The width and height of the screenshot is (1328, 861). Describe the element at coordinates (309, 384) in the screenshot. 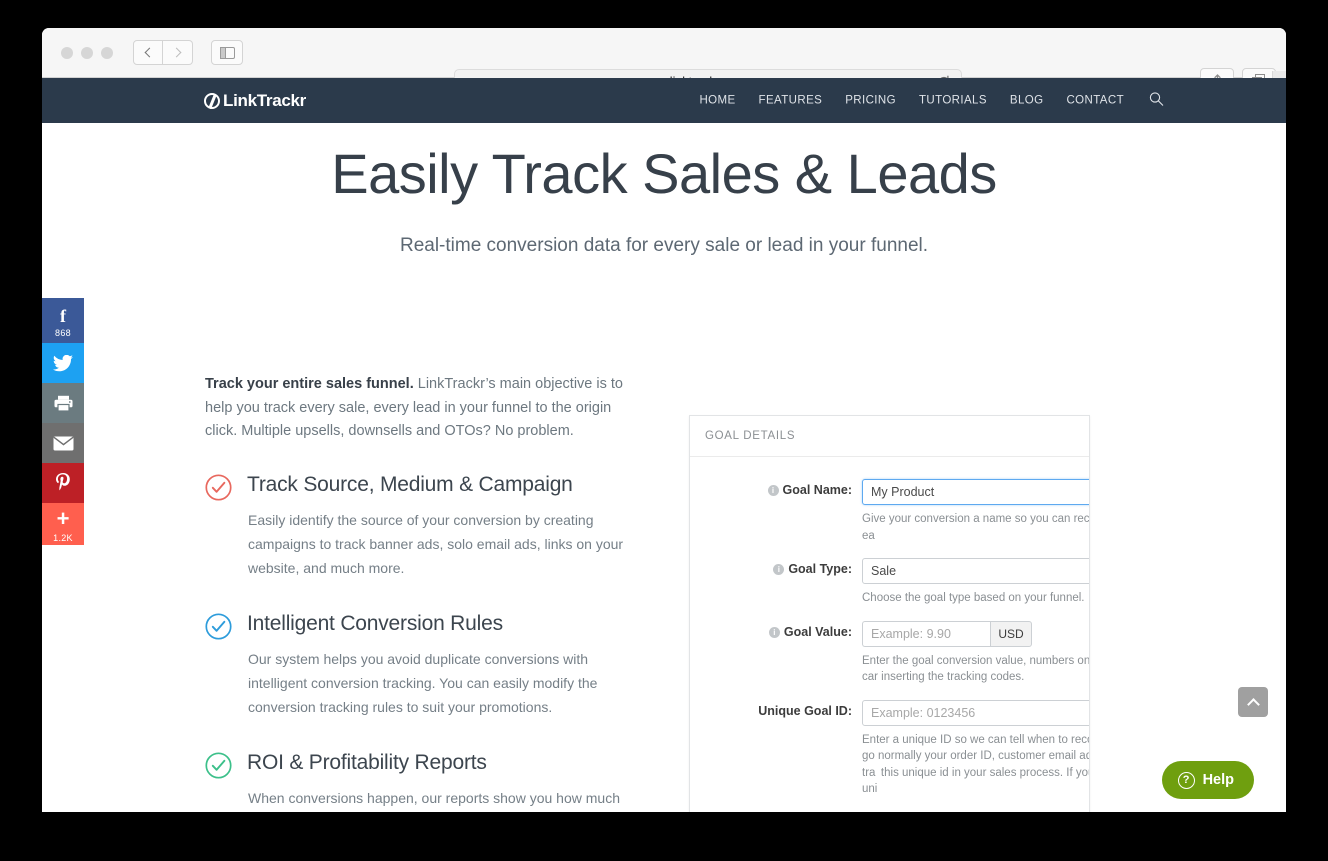

I see `intro-lead: Track your entire sales funnel.` at that location.